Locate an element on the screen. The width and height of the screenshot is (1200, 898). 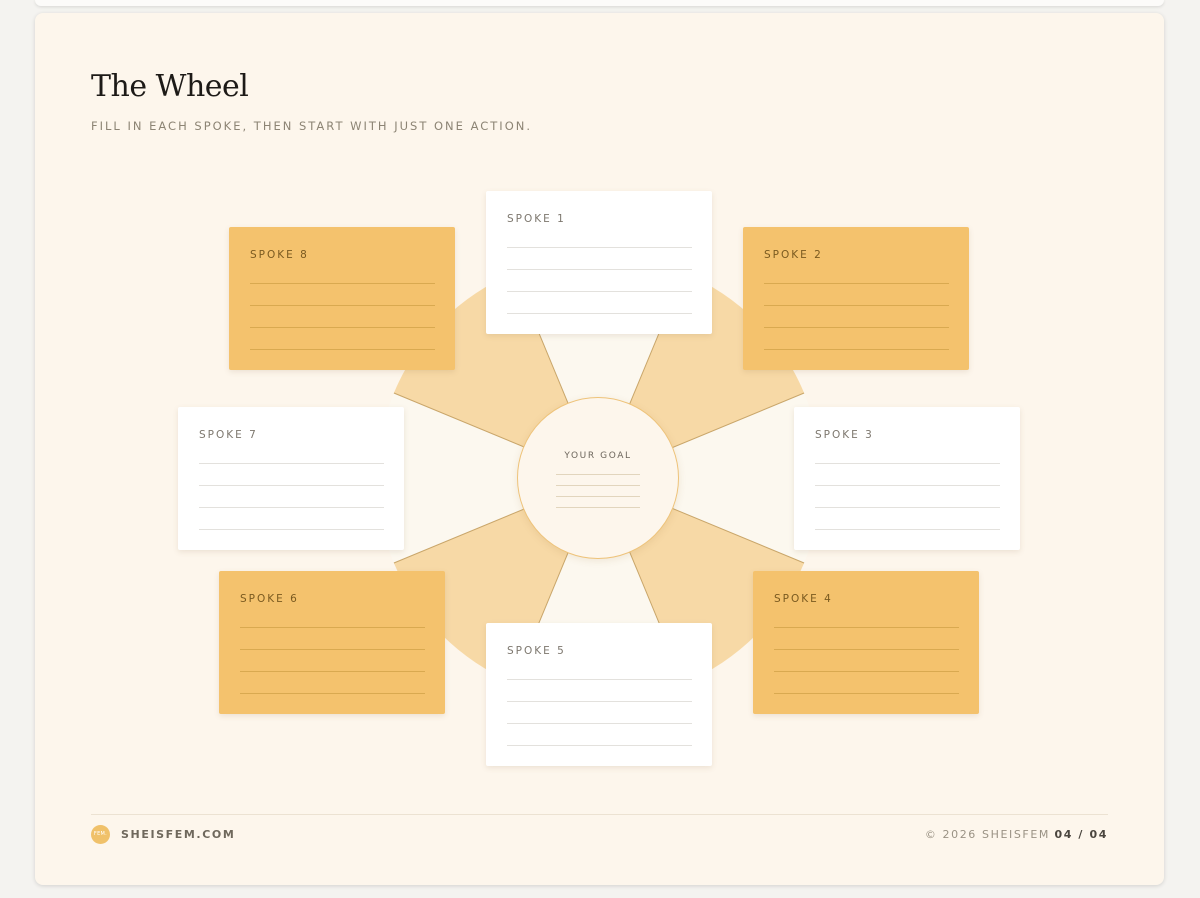
brand-logo: FEM. is located at coordinates (100, 834).